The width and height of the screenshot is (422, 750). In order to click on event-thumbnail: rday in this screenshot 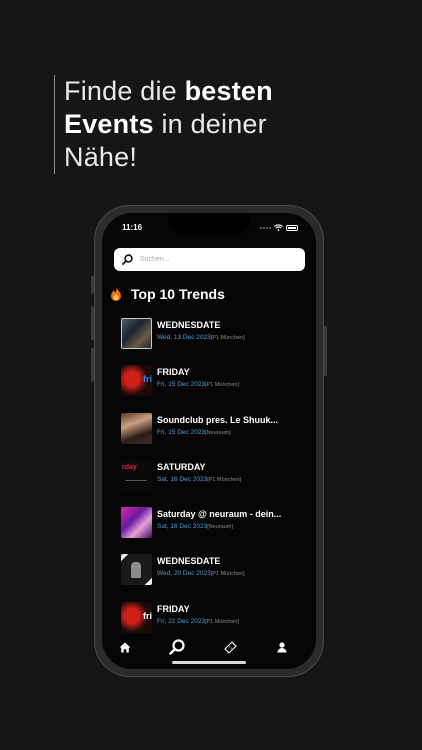, I will do `click(136, 475)`.